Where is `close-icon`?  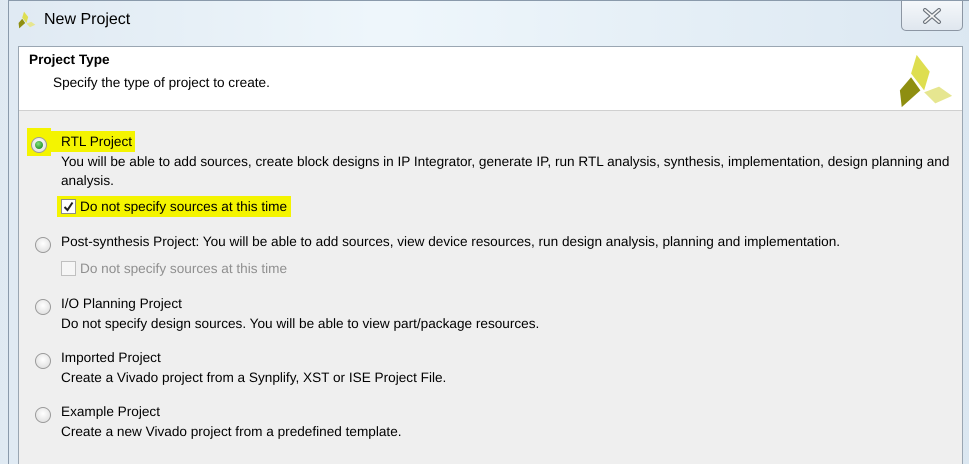 close-icon is located at coordinates (932, 16).